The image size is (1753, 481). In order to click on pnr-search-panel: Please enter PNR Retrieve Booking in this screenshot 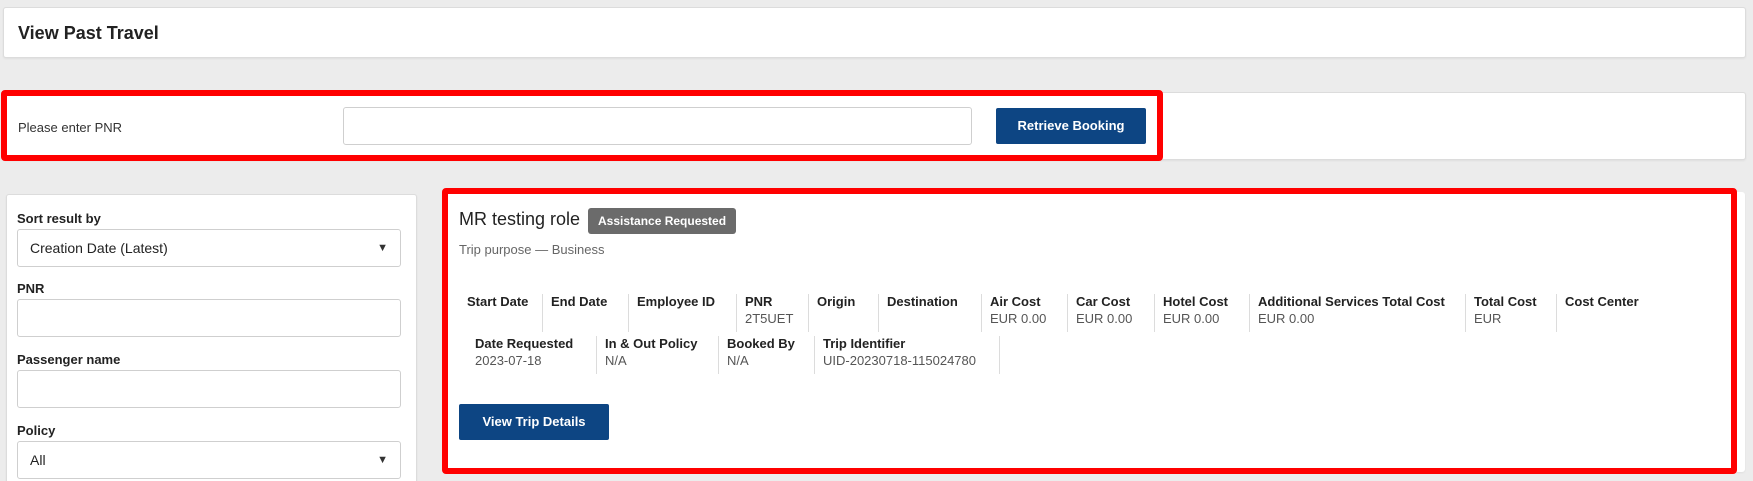, I will do `click(874, 126)`.